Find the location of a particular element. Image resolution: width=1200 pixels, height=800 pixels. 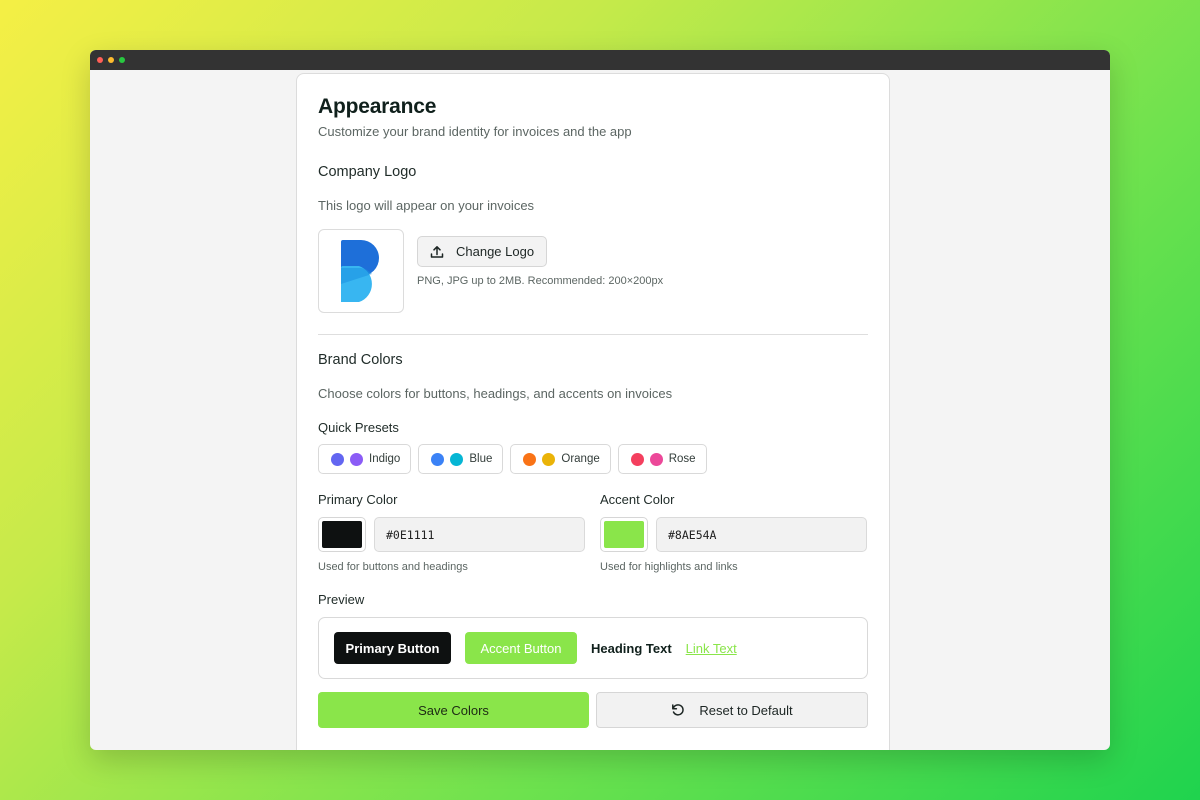

primary-color-hint: Used for buttons and headings is located at coordinates (393, 567).